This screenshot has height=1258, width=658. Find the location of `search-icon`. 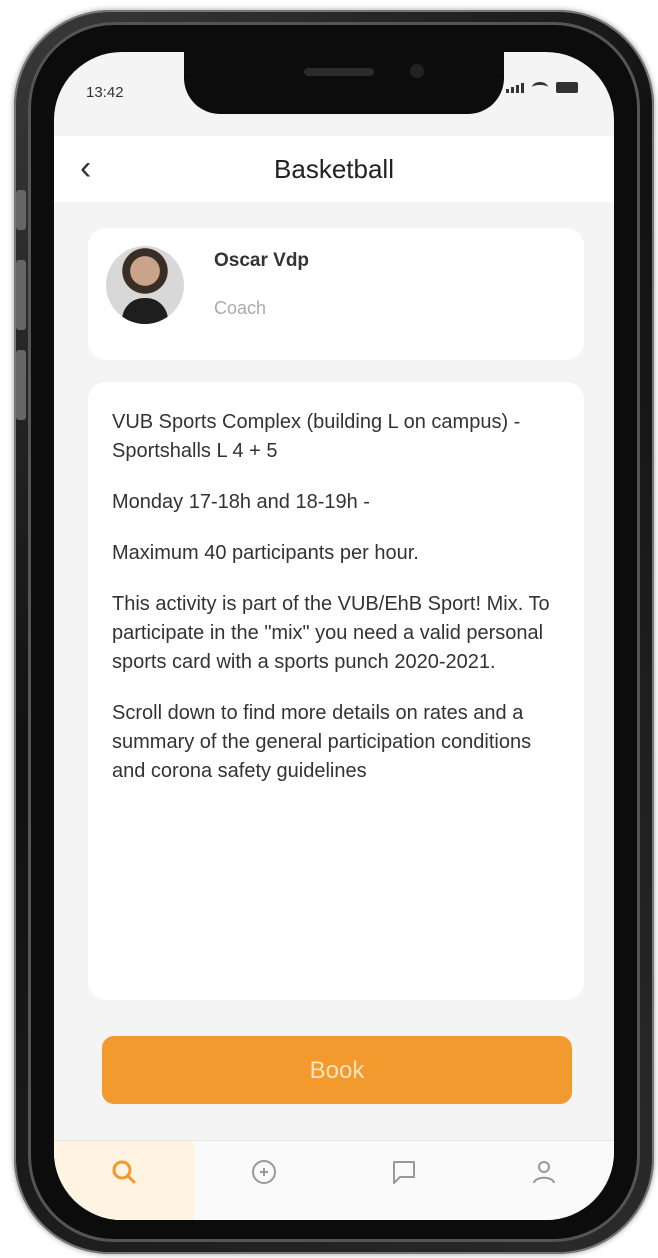

search-icon is located at coordinates (124, 1172).